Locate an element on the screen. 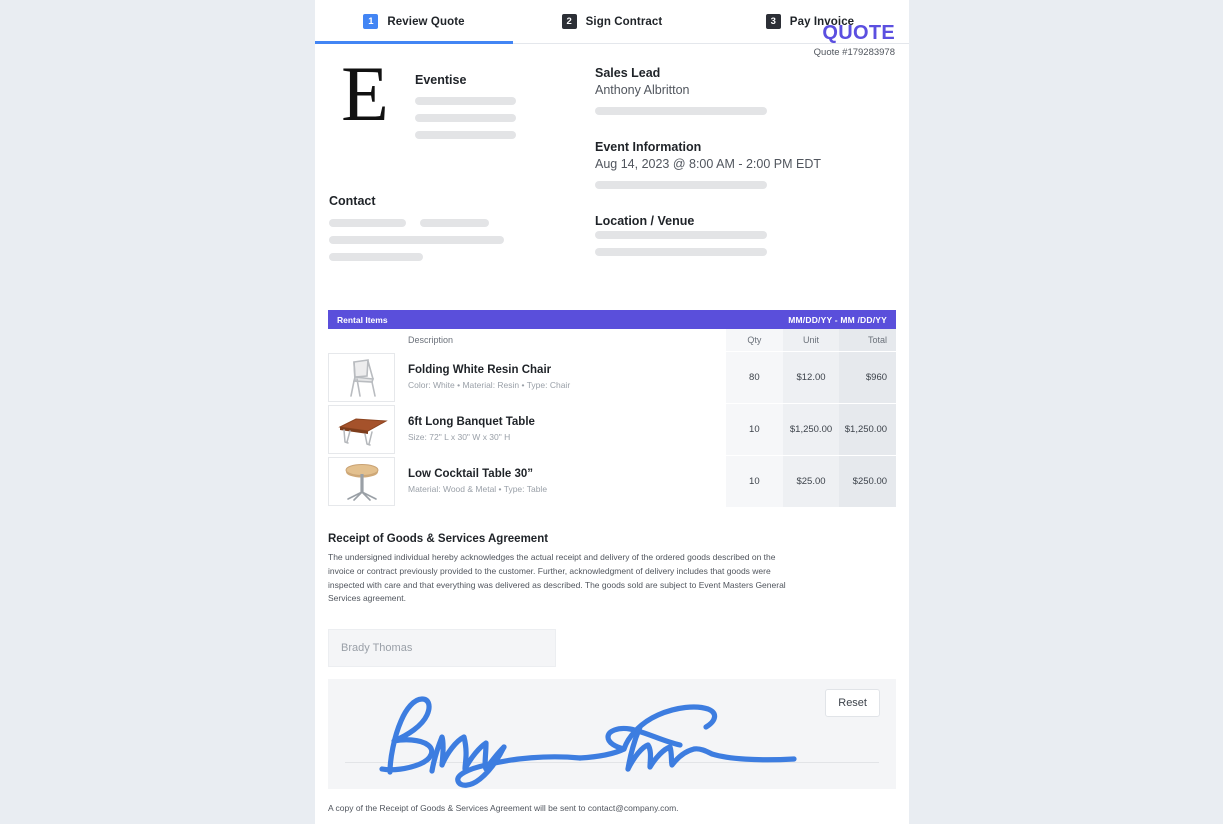 This screenshot has width=1223, height=824. cocktail-table-thumbnail is located at coordinates (361, 481).